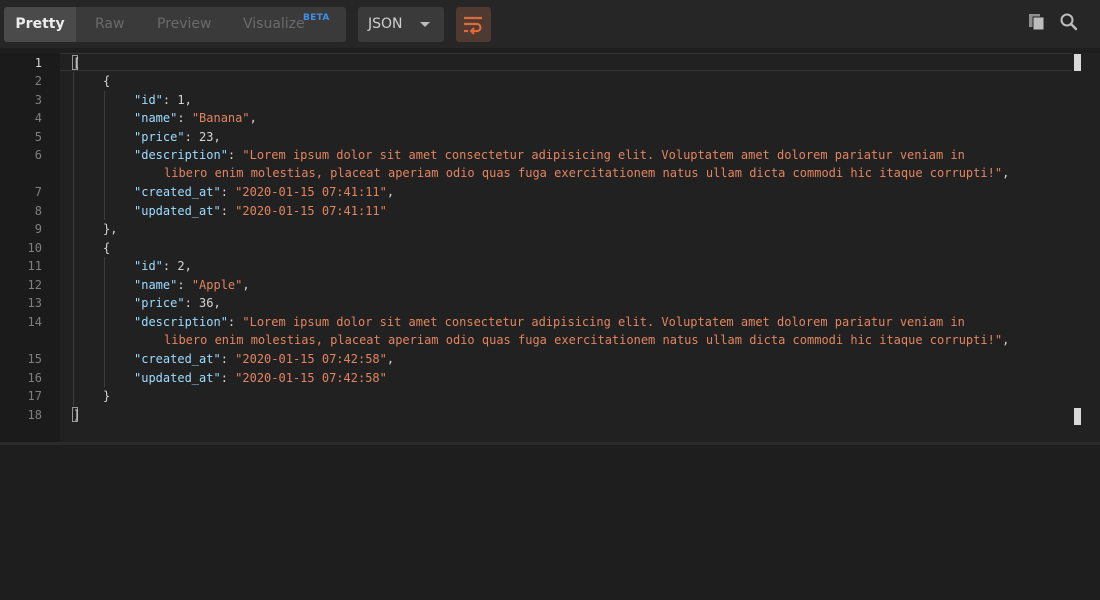  Describe the element at coordinates (1077, 62) in the screenshot. I see `scrollbar-thumb-top` at that location.